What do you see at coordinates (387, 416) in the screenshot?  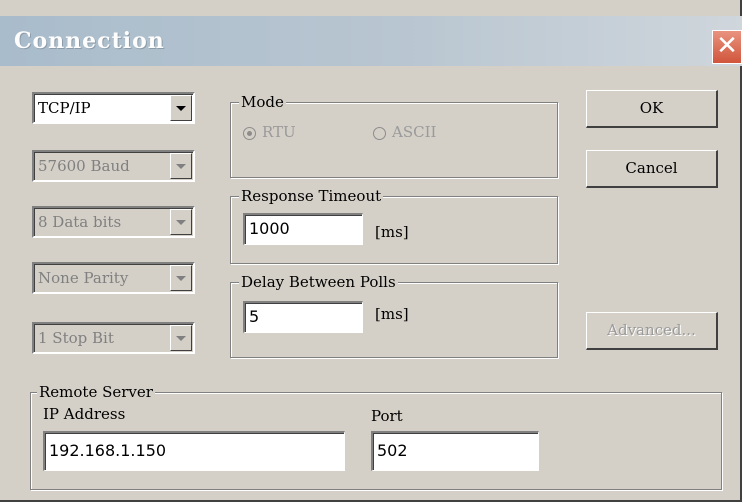 I see `port-label: Port` at bounding box center [387, 416].